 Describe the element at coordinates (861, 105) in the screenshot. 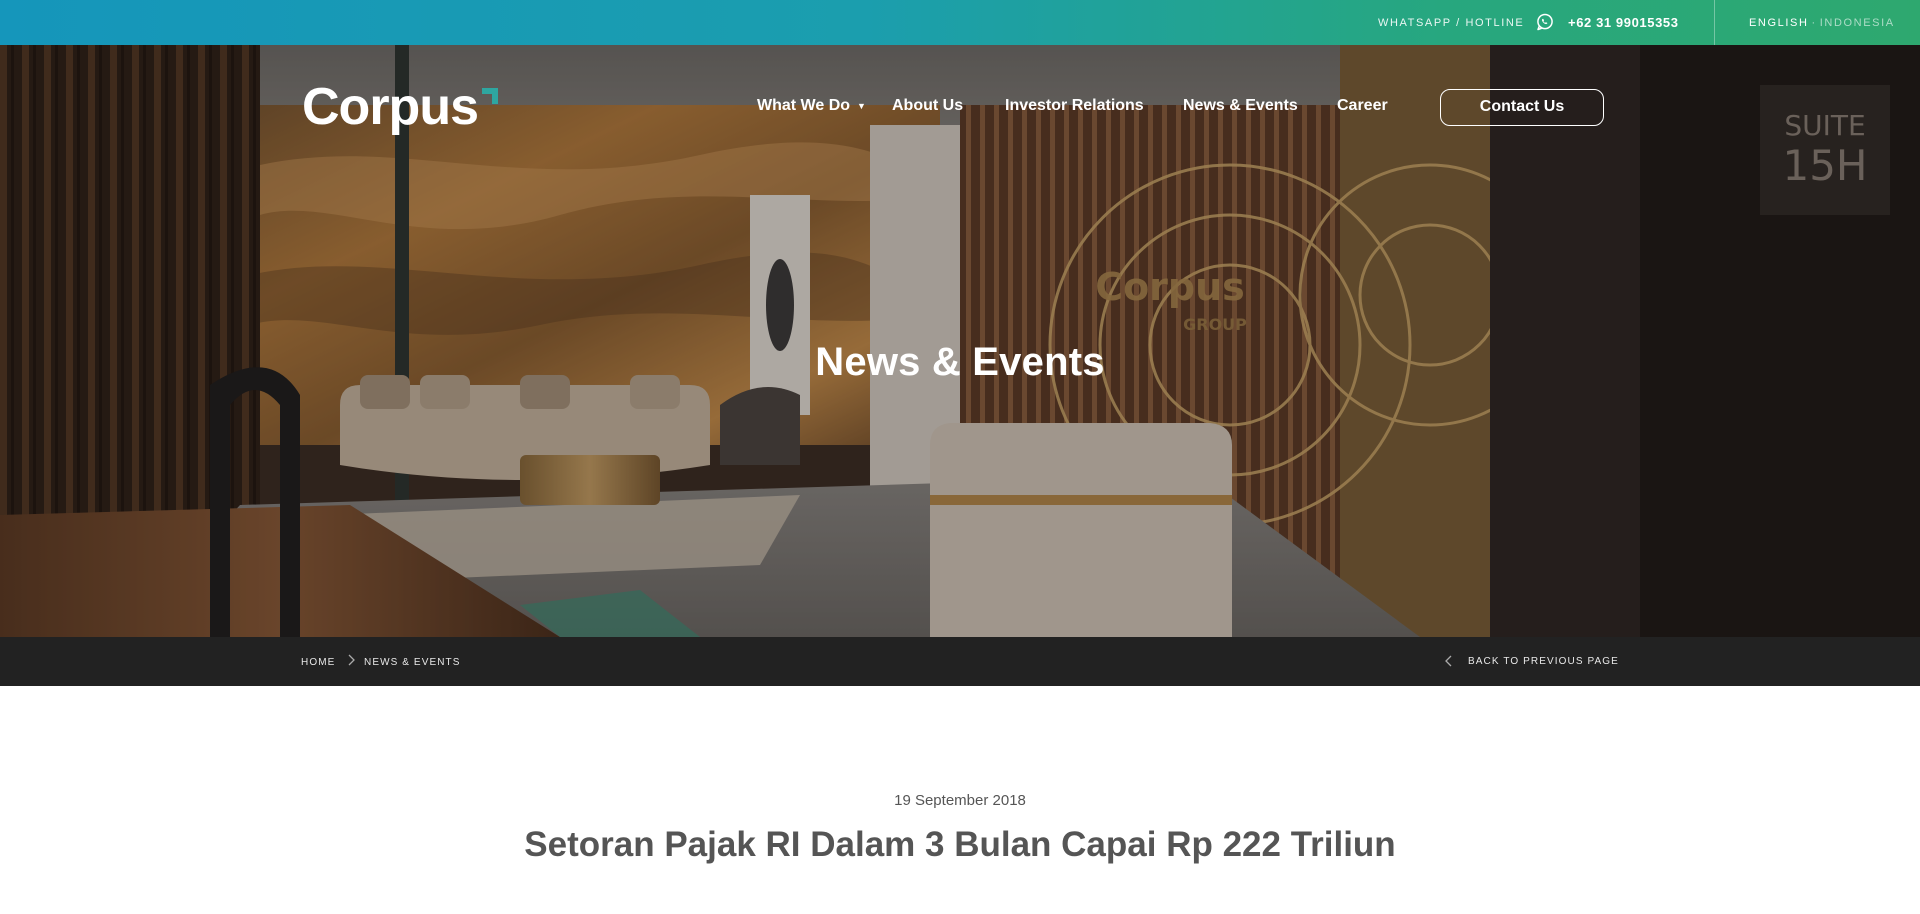

I see `caret-down-icon: ▼` at that location.